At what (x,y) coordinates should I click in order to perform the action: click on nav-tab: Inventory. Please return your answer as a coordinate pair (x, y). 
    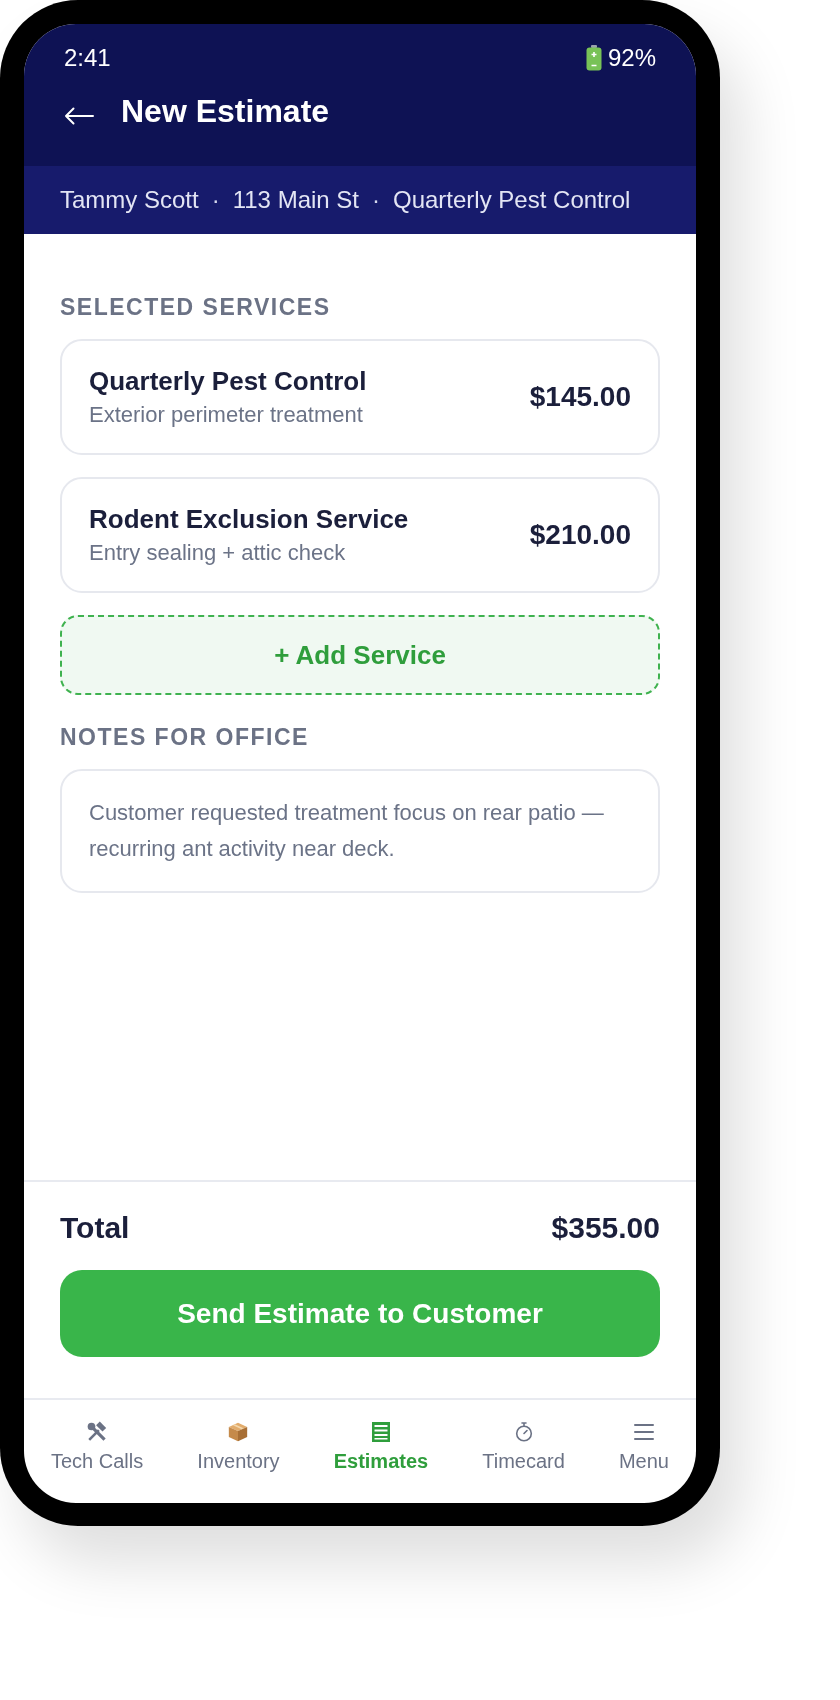
    Looking at the image, I should click on (238, 1446).